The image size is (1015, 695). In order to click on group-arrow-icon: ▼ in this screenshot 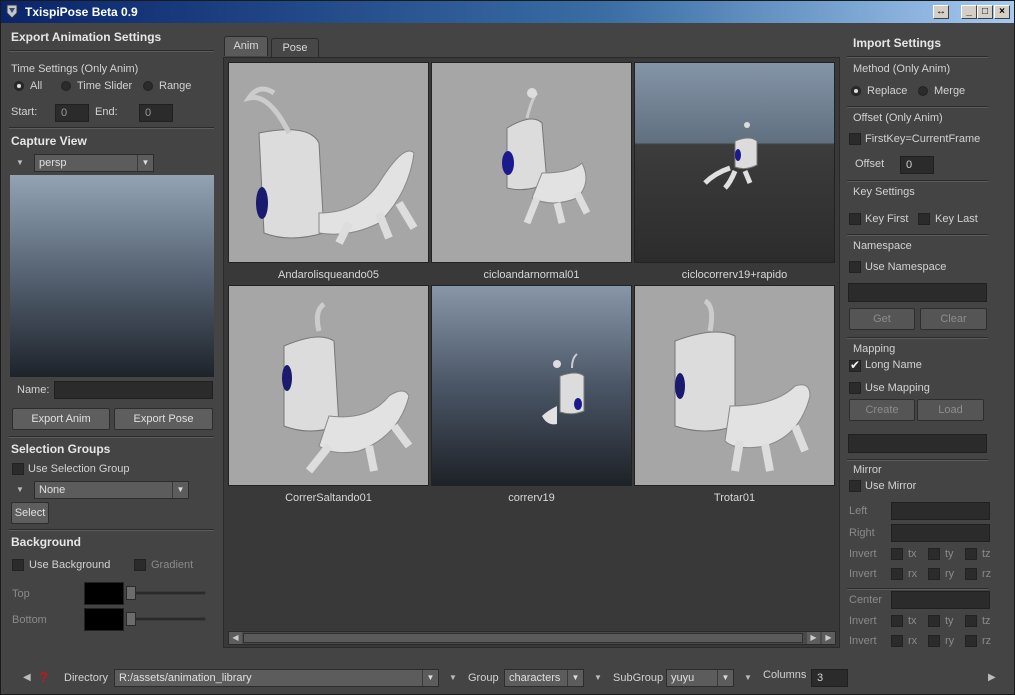, I will do `click(453, 677)`.